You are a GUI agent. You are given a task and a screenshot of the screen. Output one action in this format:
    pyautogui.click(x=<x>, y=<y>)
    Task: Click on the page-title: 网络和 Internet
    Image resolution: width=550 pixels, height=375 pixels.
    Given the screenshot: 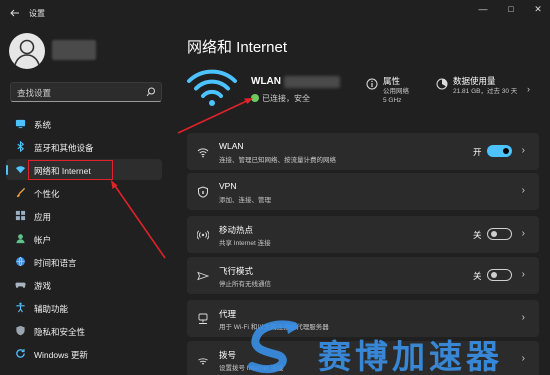 What is the action you would take?
    pyautogui.click(x=237, y=47)
    